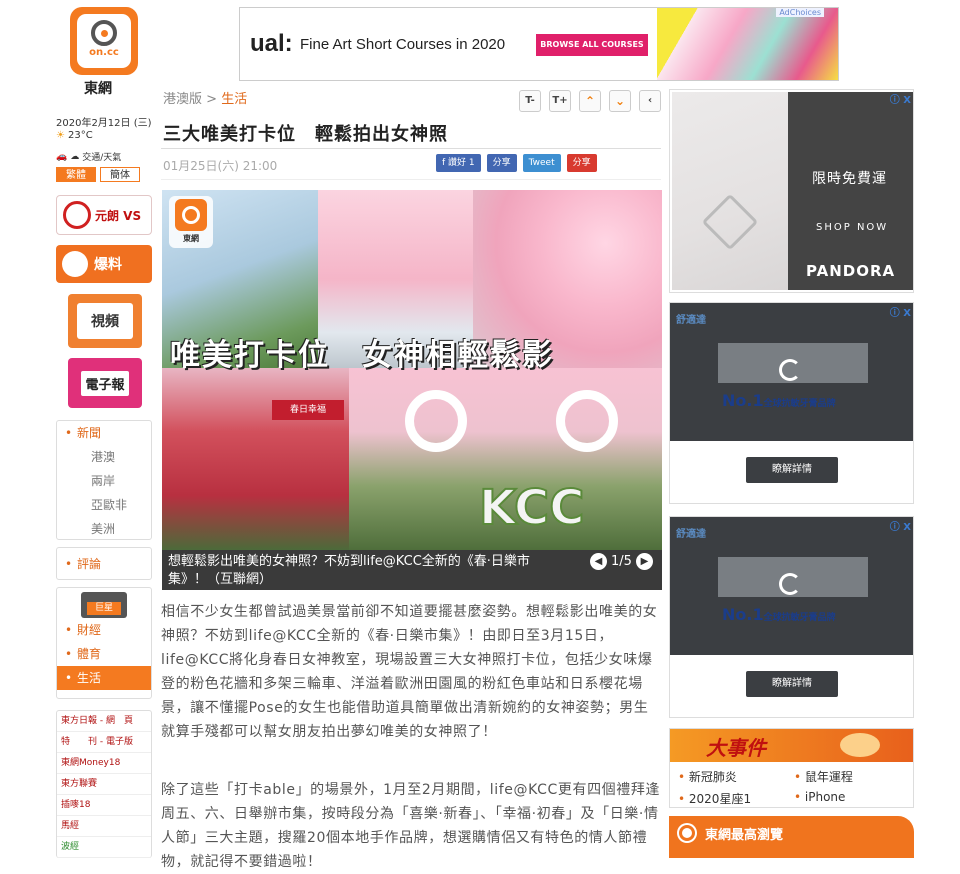 The height and width of the screenshot is (874, 960). Describe the element at coordinates (98, 174) in the screenshot. I see `language-switch: 繁體 簡体` at that location.